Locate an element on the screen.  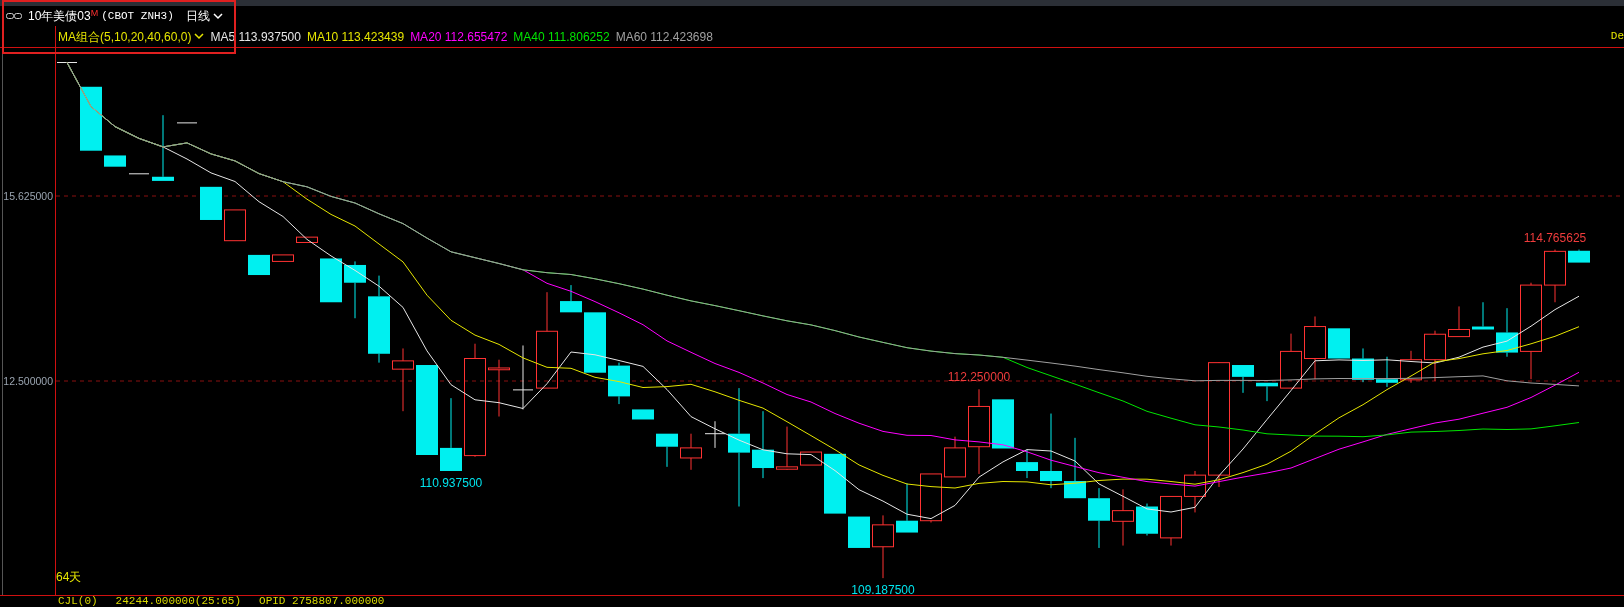
indicator-value: CJL(0) is located at coordinates (78, 600).